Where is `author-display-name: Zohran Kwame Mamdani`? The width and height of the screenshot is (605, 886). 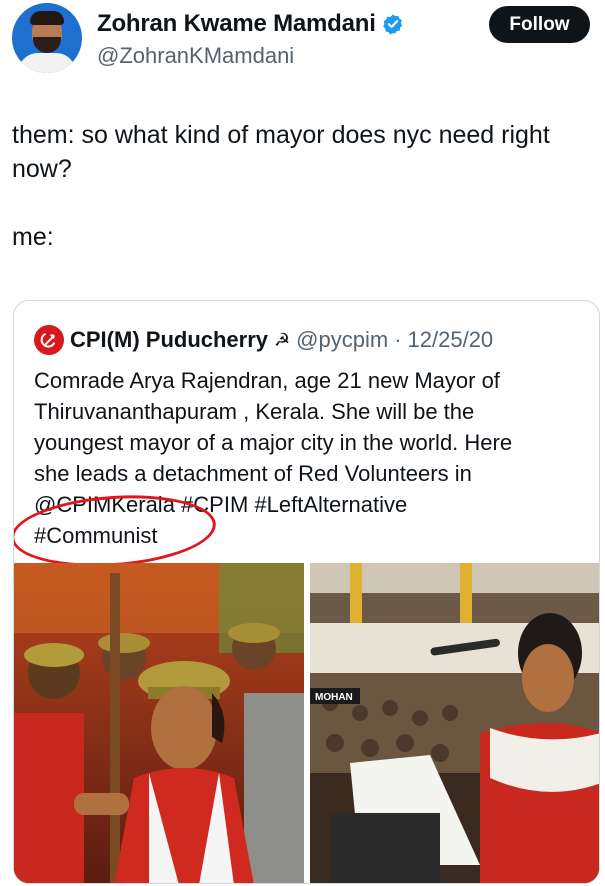 author-display-name: Zohran Kwame Mamdani is located at coordinates (236, 24).